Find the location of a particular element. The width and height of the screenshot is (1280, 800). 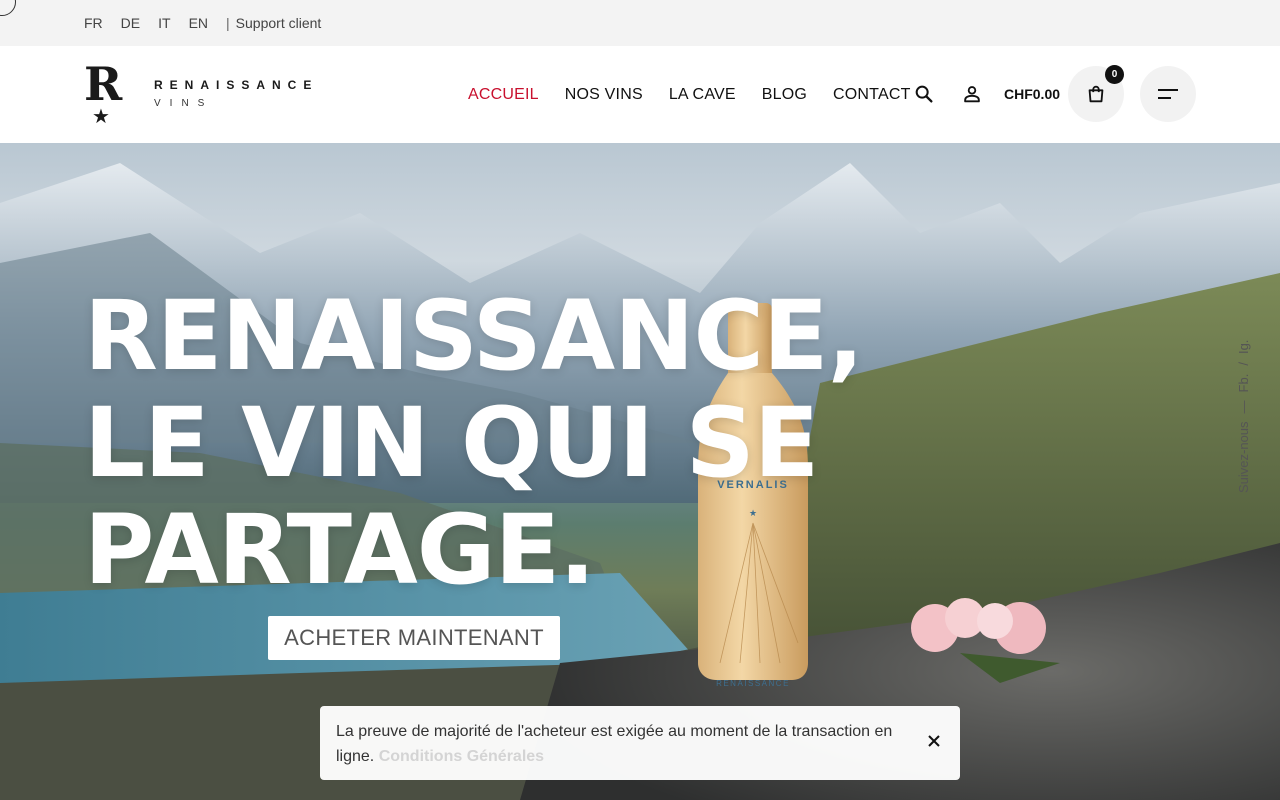

site-logo: R ★ RENAISSANCE VINS is located at coordinates (219, 94).